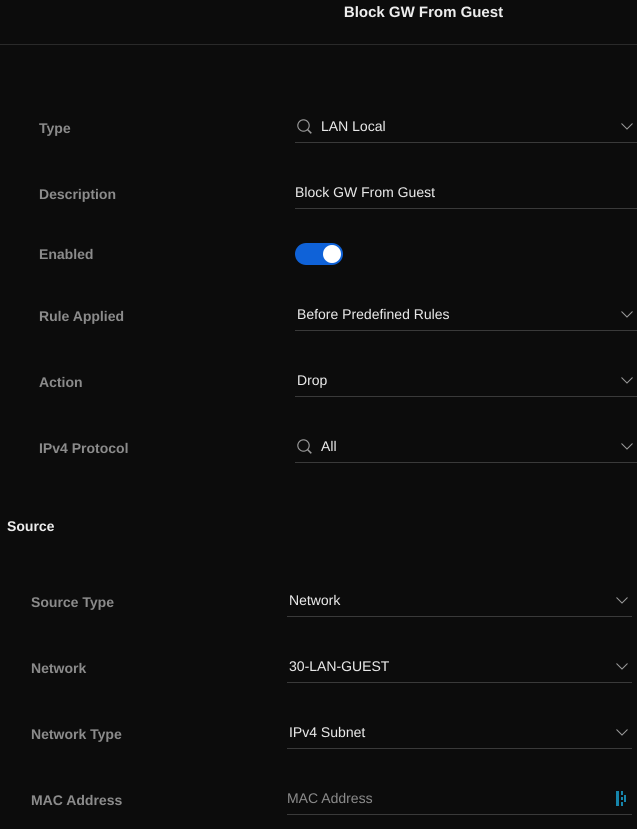 The height and width of the screenshot is (829, 637). I want to click on bars-icon, so click(621, 798).